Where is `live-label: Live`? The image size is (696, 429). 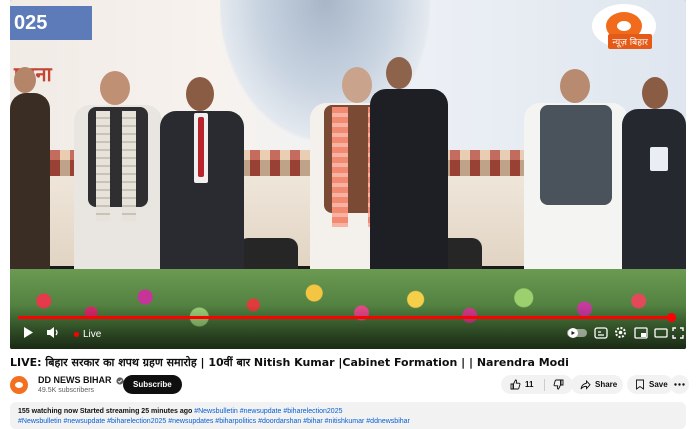 live-label: Live is located at coordinates (92, 334).